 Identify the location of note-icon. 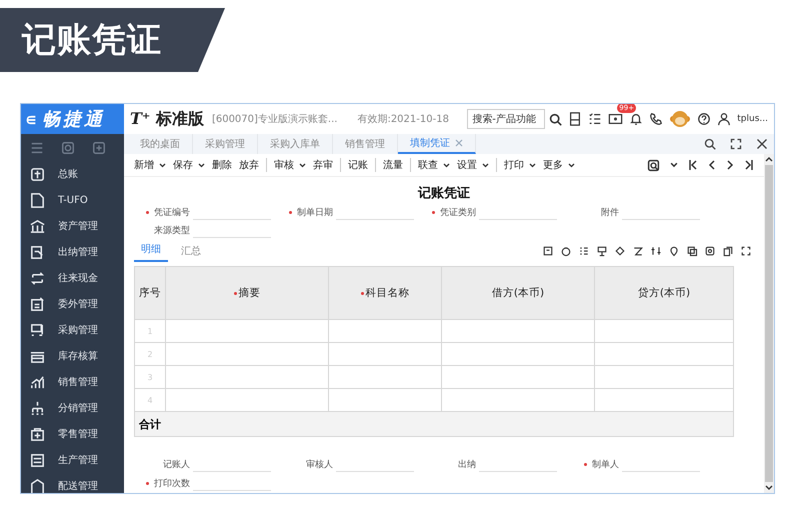
(548, 251).